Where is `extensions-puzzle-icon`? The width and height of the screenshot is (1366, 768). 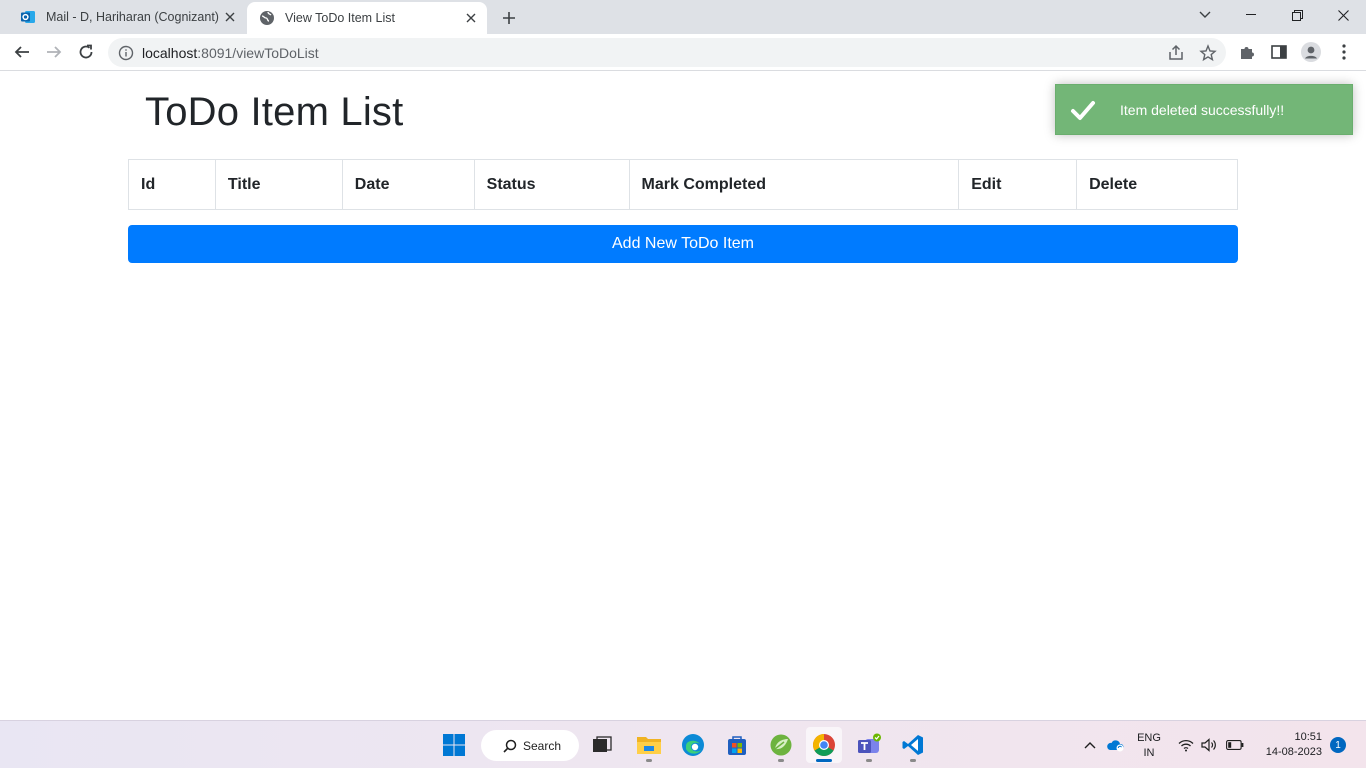 extensions-puzzle-icon is located at coordinates (1247, 52).